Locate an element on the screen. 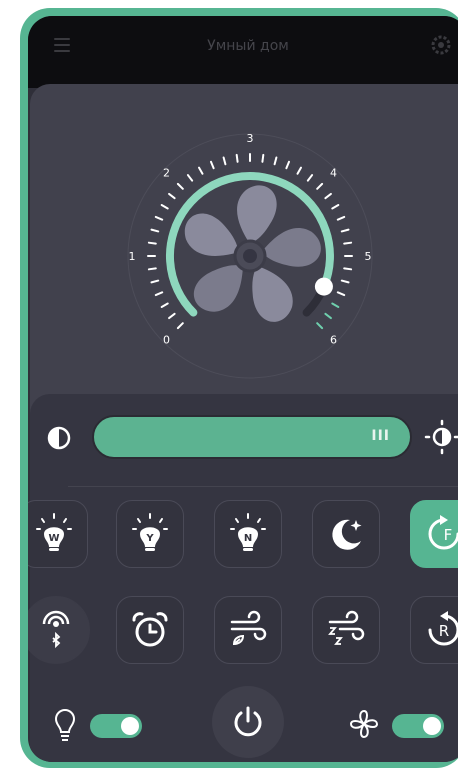 This screenshot has width=458, height=769. contrast-icon is located at coordinates (59, 438).